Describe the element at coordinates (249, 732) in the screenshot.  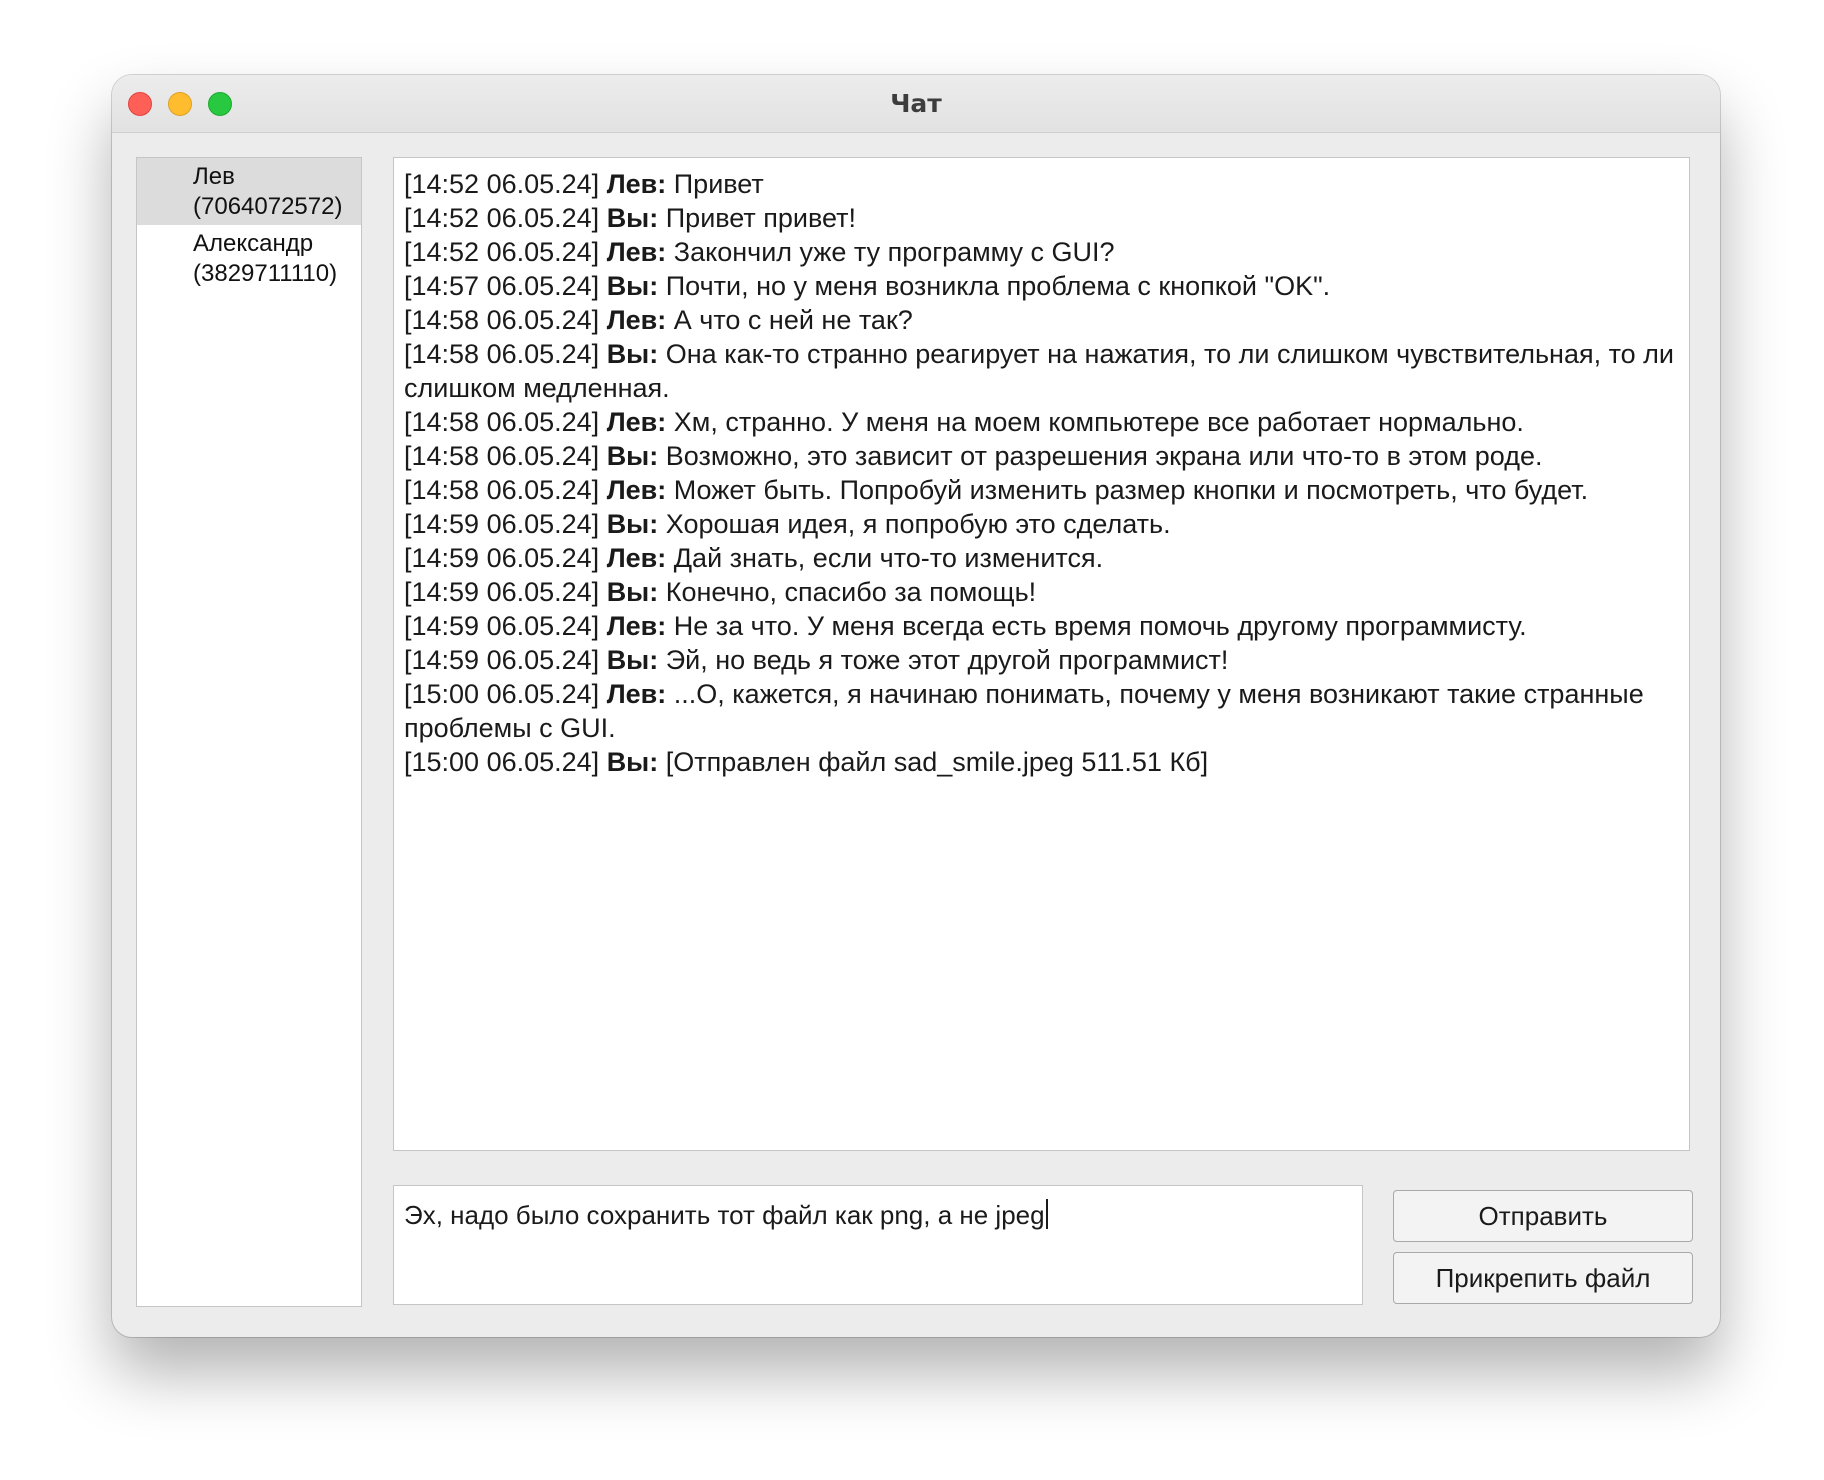
I see `contact-list: Лев (7064072572) Александр (3829711110)` at that location.